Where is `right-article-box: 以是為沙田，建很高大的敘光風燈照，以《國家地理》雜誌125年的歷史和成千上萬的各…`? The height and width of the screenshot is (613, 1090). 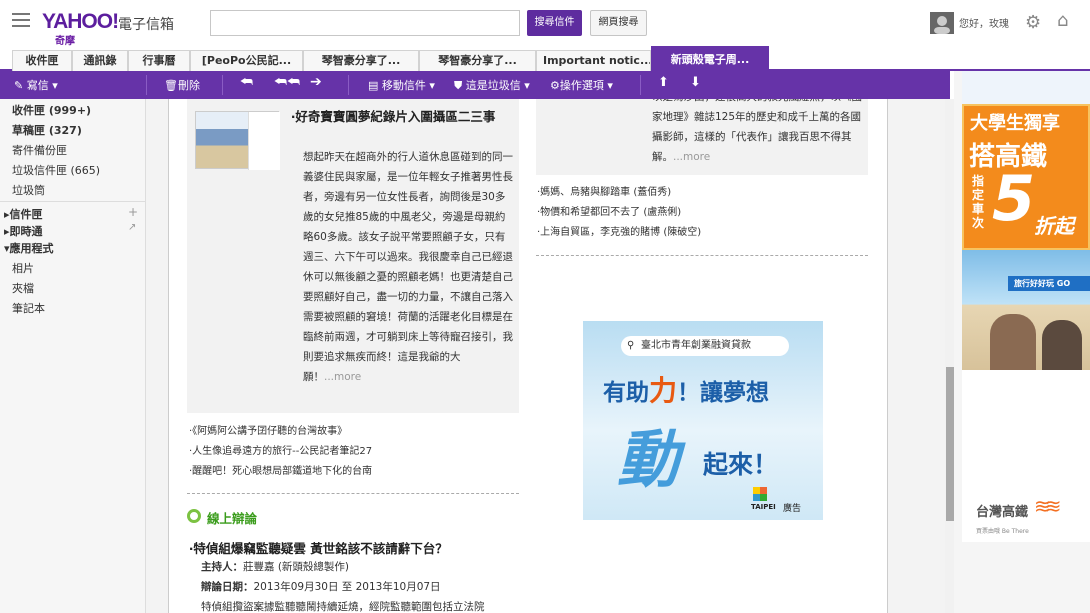 right-article-box: 以是為沙田，建很高大的敘光風燈照，以《國家地理》雜誌125年的歷史和成千上萬的各… is located at coordinates (702, 137).